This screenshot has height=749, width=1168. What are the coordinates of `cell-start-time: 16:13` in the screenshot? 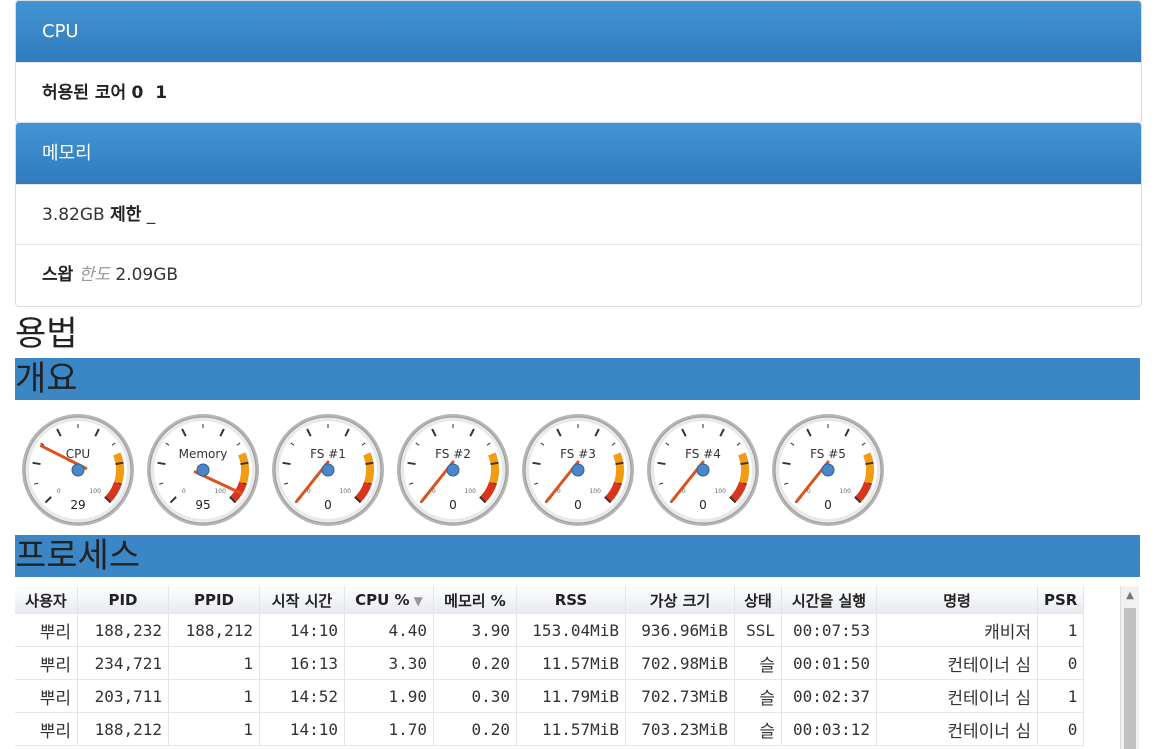 It's located at (302, 663).